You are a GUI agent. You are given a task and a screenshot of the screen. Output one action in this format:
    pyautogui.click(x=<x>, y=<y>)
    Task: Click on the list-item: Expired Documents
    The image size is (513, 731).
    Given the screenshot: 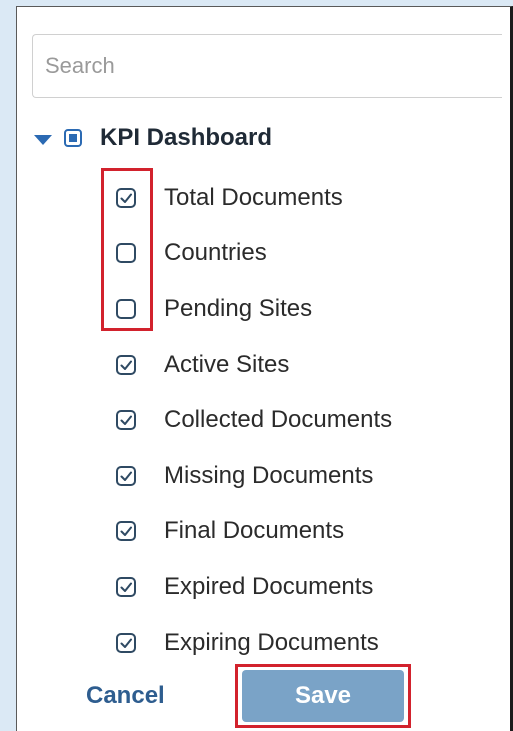 What is the action you would take?
    pyautogui.click(x=254, y=587)
    